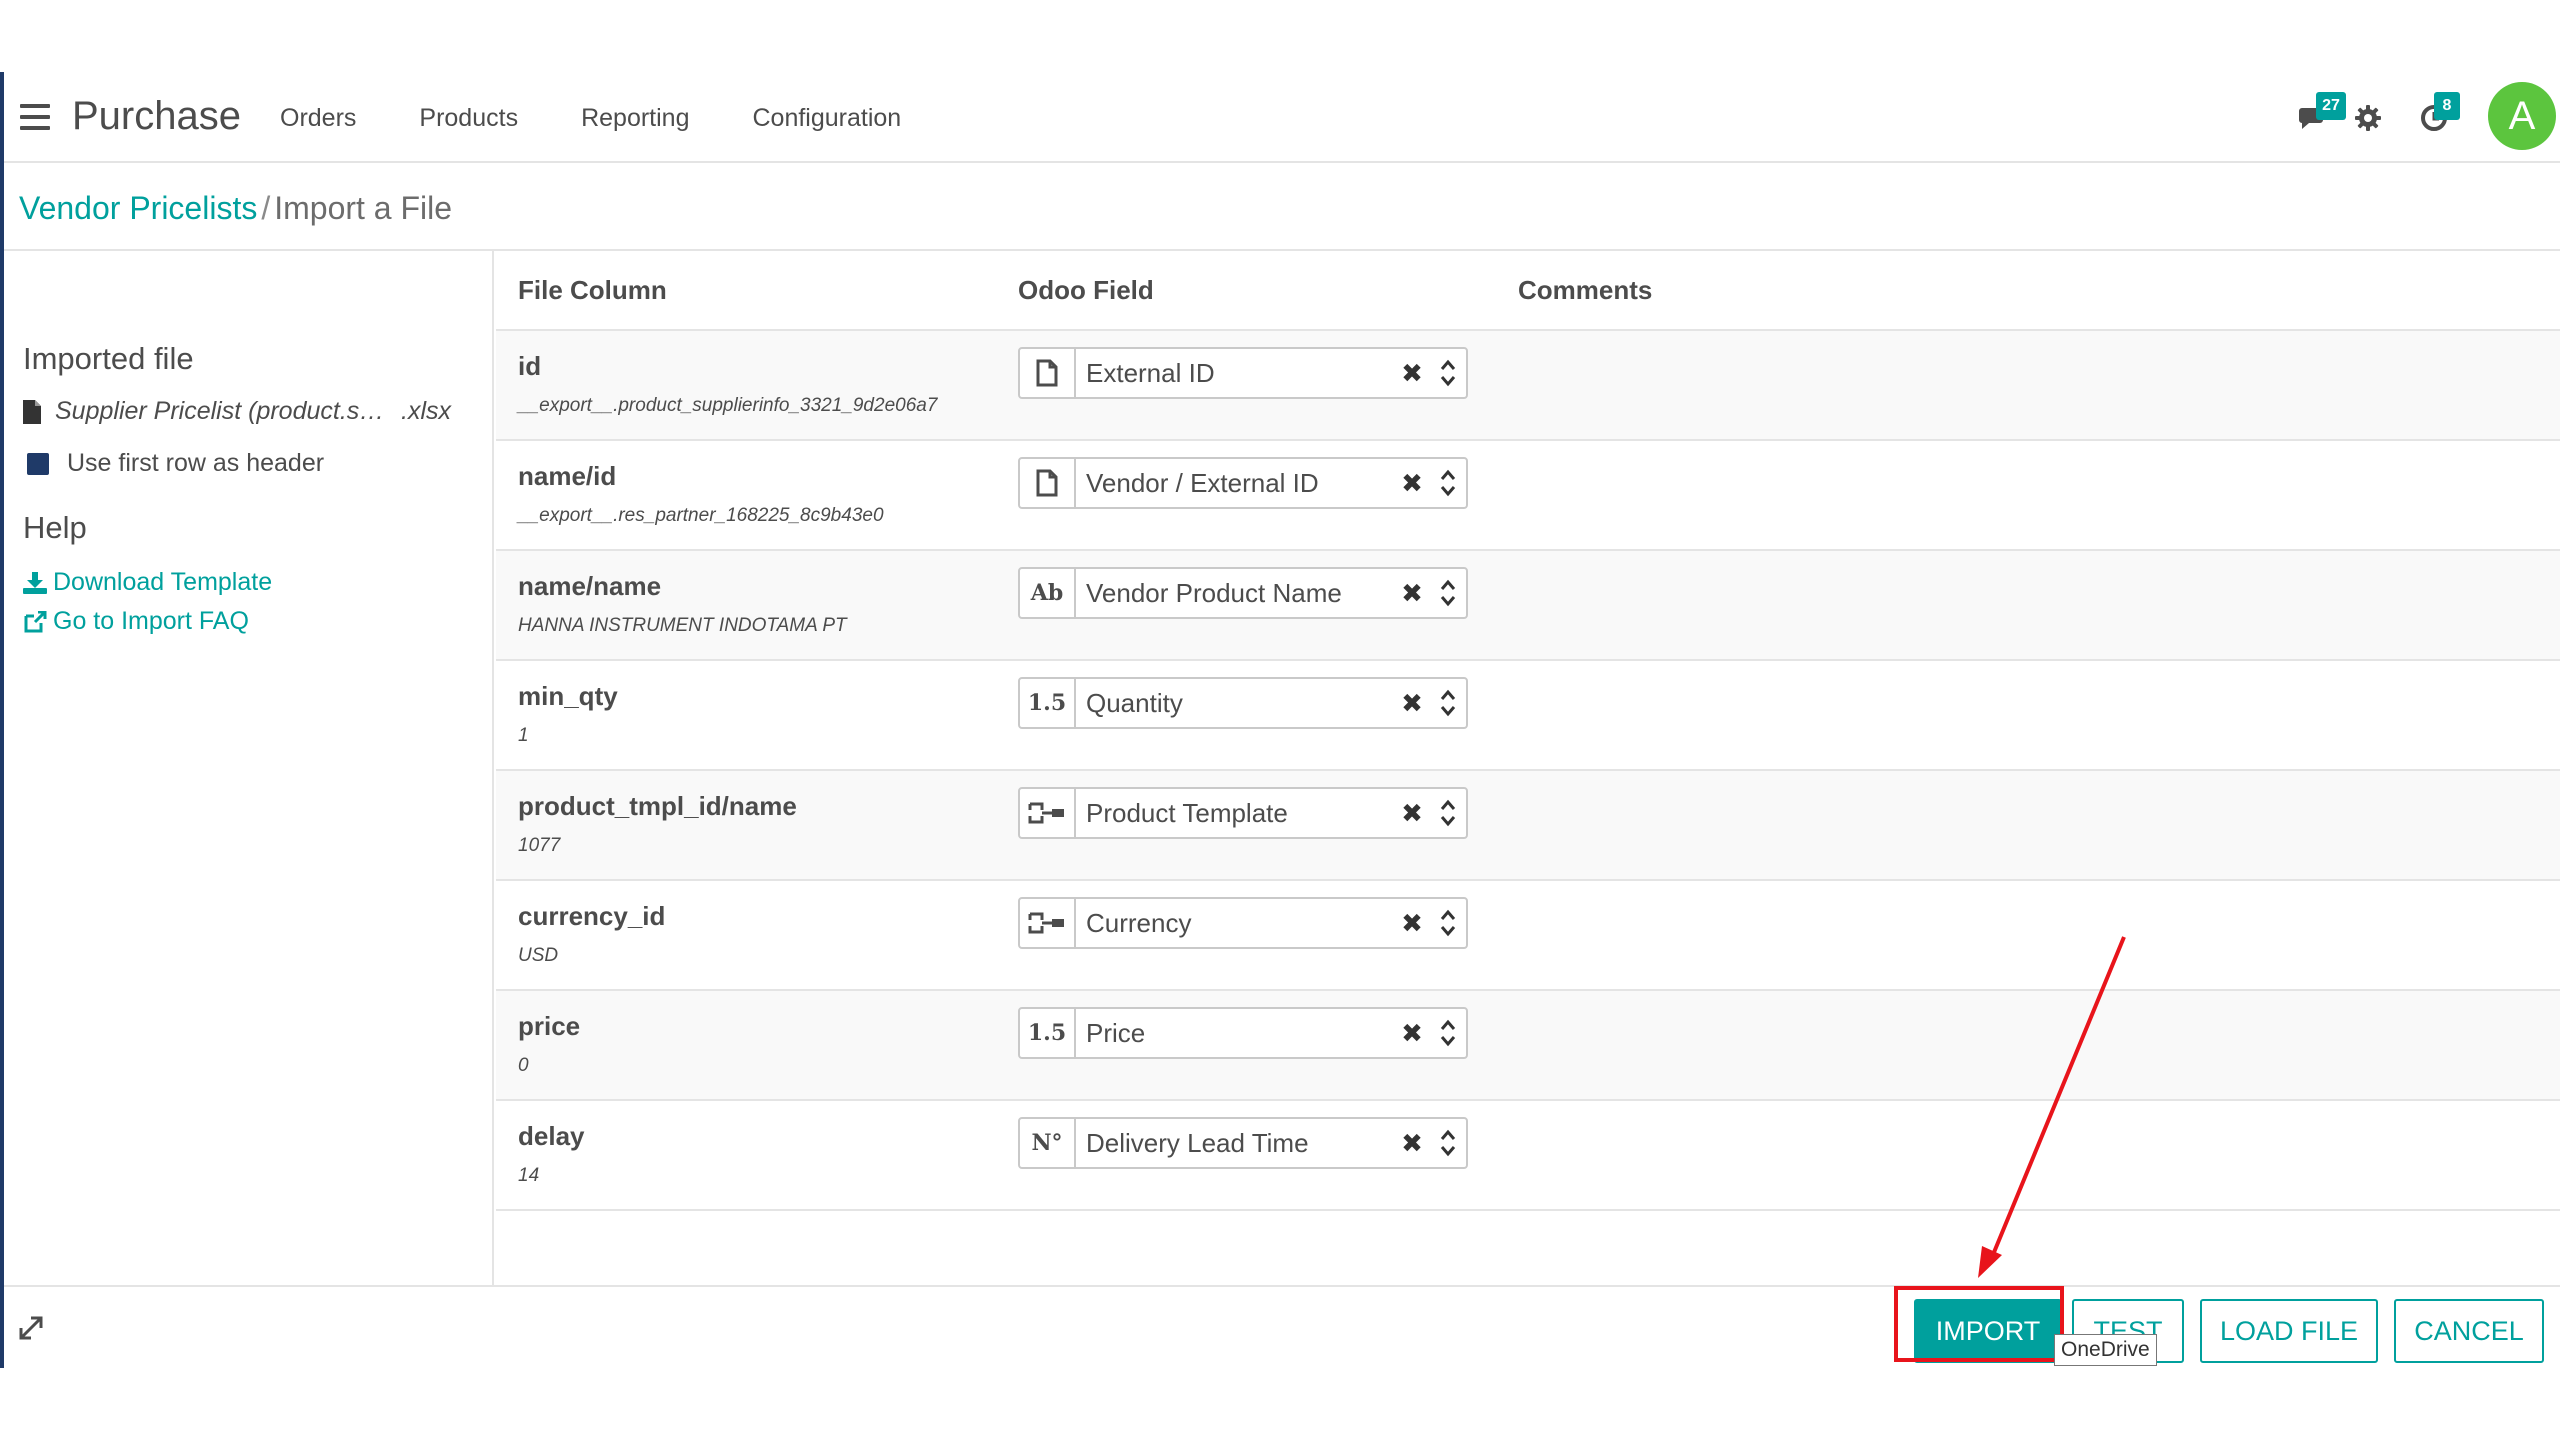 The height and width of the screenshot is (1440, 2560). Describe the element at coordinates (163, 582) in the screenshot. I see `download-template-label: Download Template` at that location.